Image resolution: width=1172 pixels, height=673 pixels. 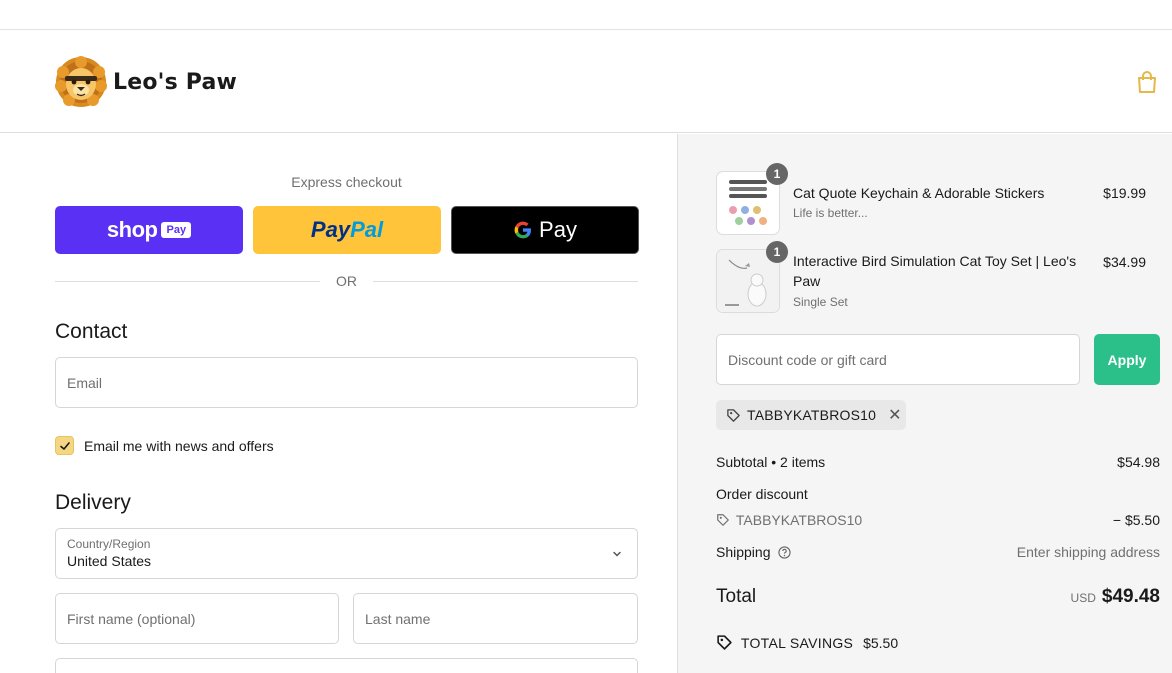 I want to click on shipping-row: Shipping Enter shipping address, so click(x=938, y=552).